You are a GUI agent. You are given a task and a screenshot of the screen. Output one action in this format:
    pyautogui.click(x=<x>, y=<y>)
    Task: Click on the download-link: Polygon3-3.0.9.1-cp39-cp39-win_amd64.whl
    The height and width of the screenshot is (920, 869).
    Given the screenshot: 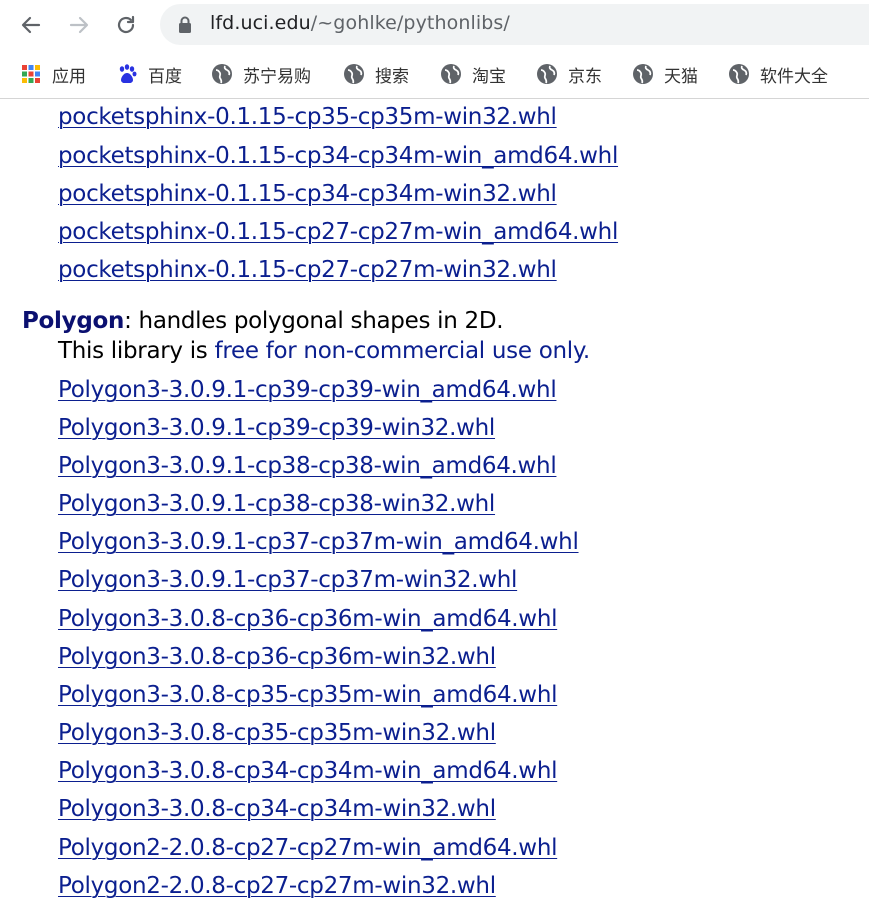 What is the action you would take?
    pyautogui.click(x=307, y=390)
    